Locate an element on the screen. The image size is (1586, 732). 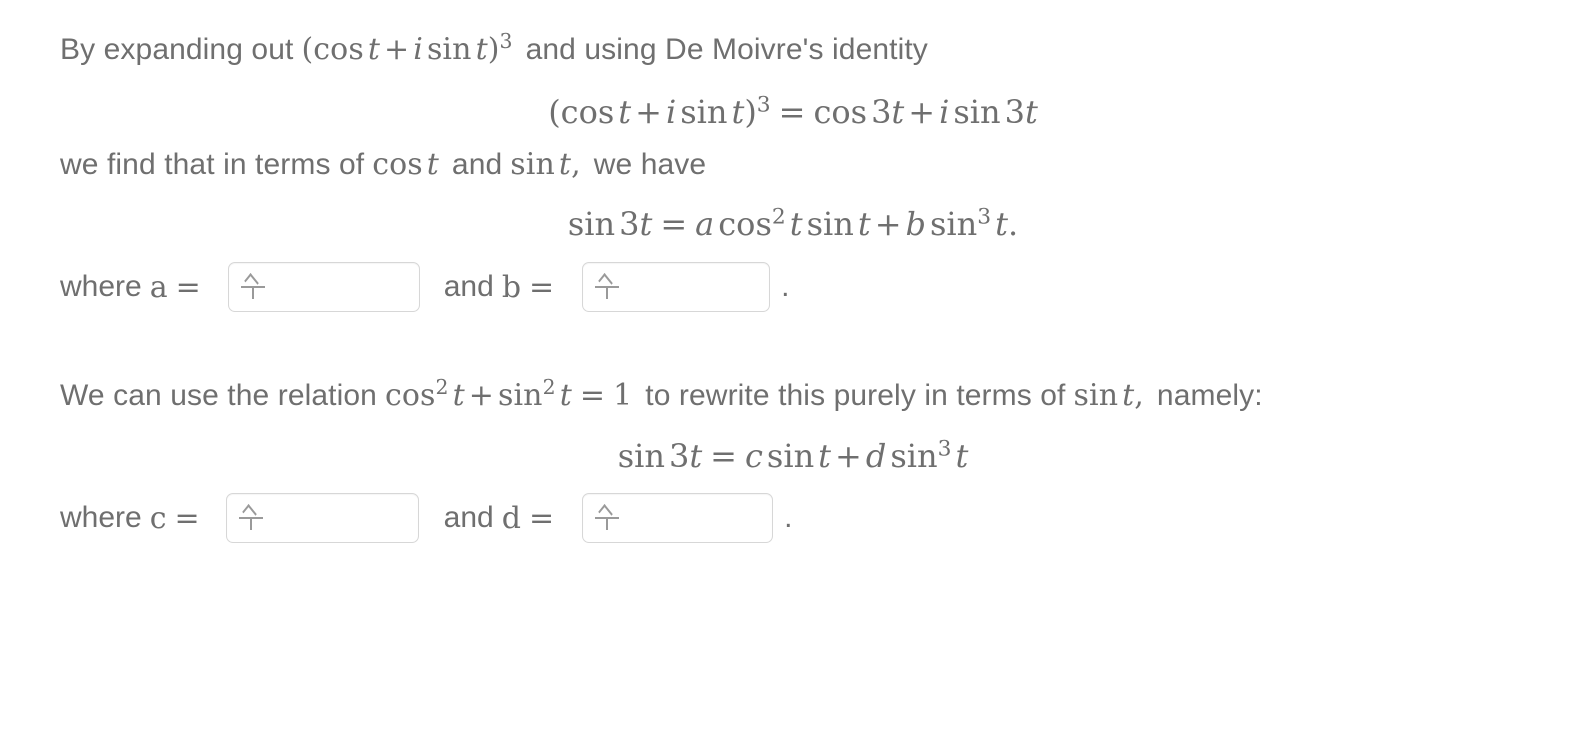
third-line-math-identity: cos2 t + sin2 t = 1 is located at coordinates (508, 394).